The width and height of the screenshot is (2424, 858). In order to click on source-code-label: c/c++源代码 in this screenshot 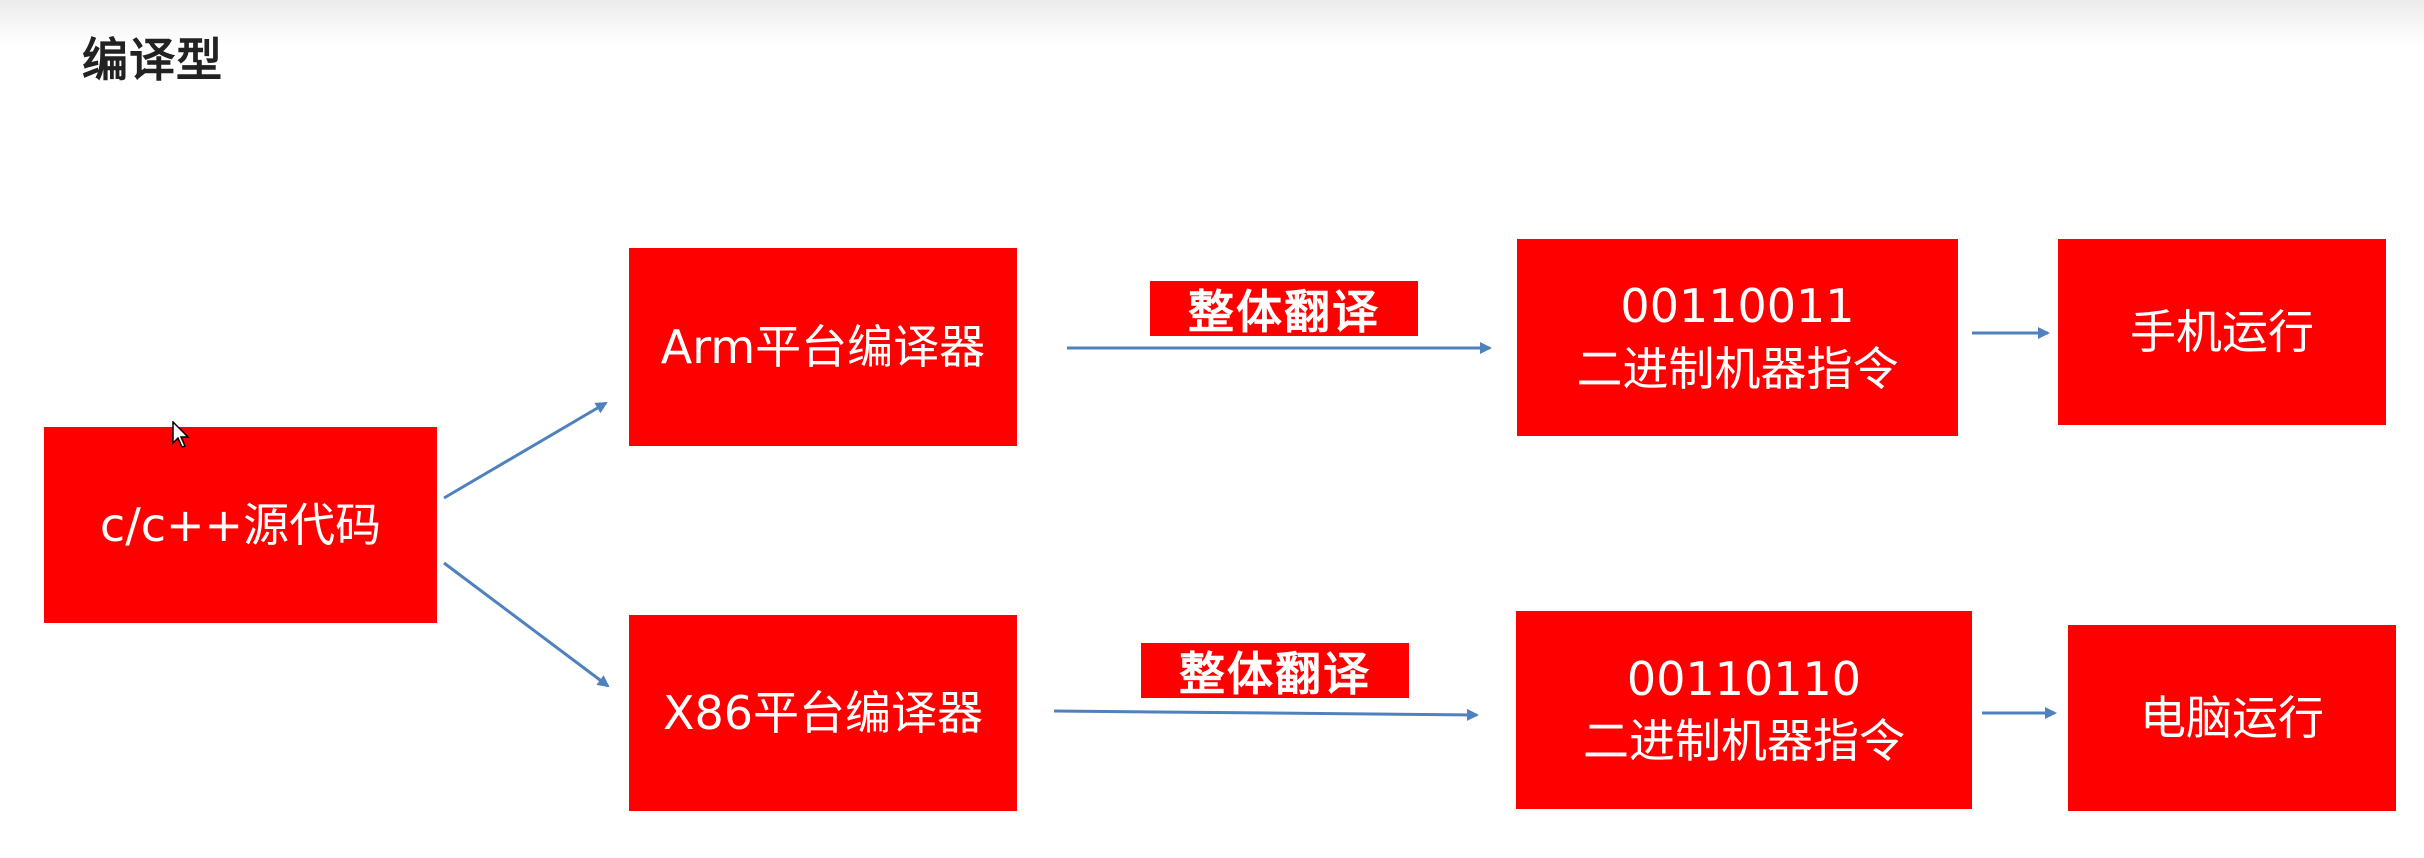, I will do `click(240, 524)`.